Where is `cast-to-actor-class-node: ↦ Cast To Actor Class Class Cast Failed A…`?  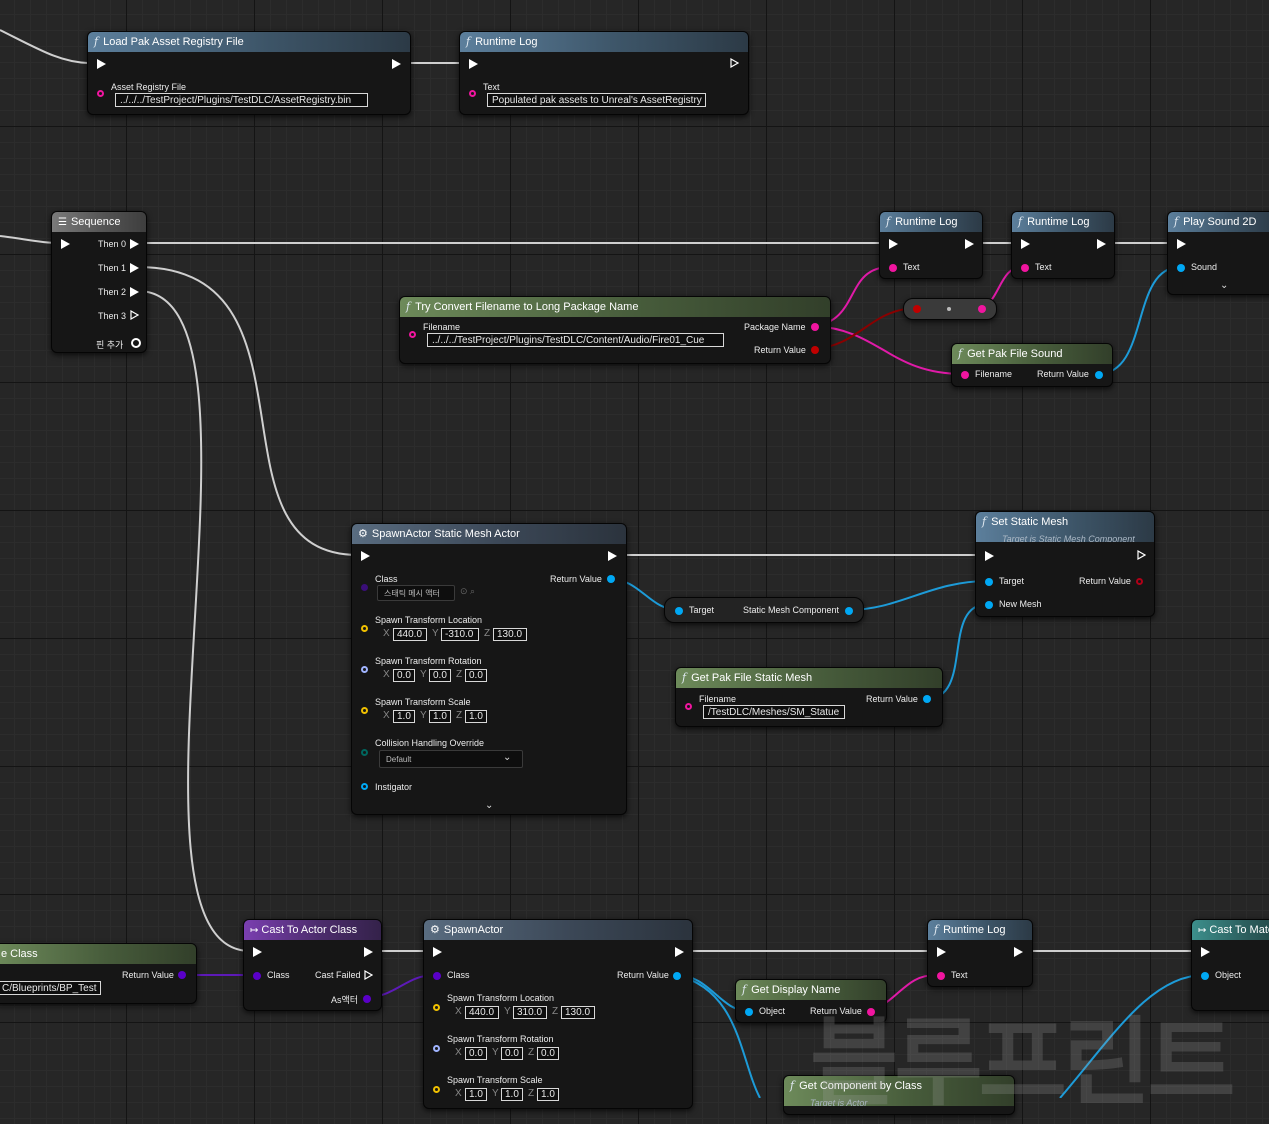 cast-to-actor-class-node: ↦ Cast To Actor Class Class Cast Failed A… is located at coordinates (312, 965).